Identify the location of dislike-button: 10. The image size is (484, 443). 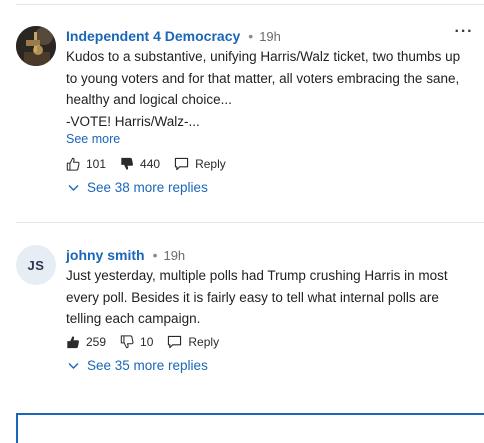
(136, 342).